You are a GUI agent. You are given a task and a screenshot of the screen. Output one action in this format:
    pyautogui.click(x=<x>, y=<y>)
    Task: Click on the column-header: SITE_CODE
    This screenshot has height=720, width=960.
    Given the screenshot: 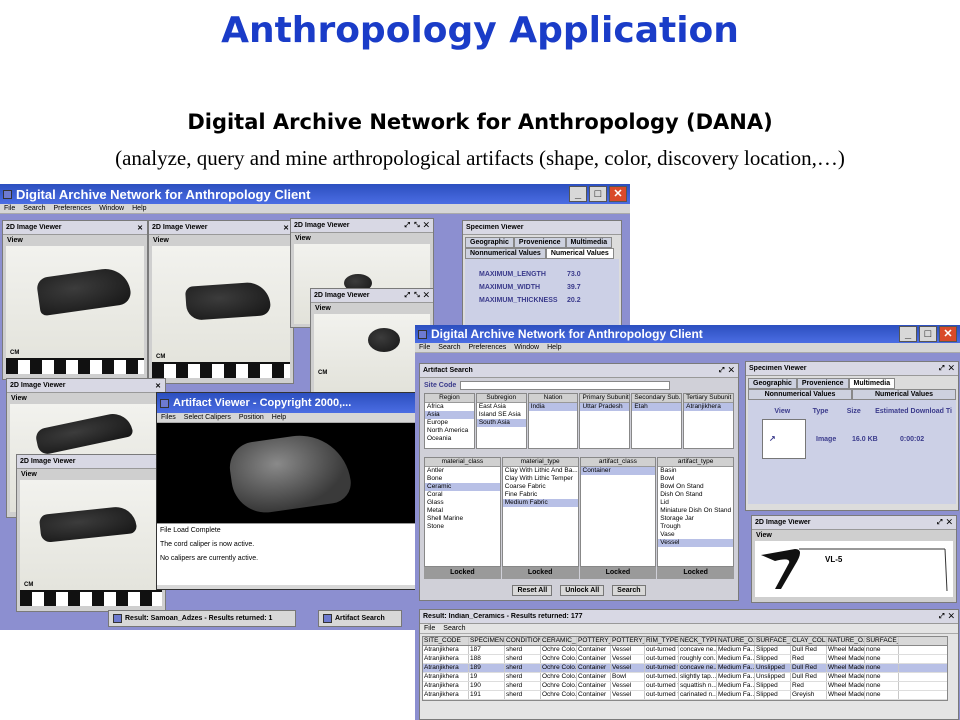 What is the action you would take?
    pyautogui.click(x=446, y=641)
    